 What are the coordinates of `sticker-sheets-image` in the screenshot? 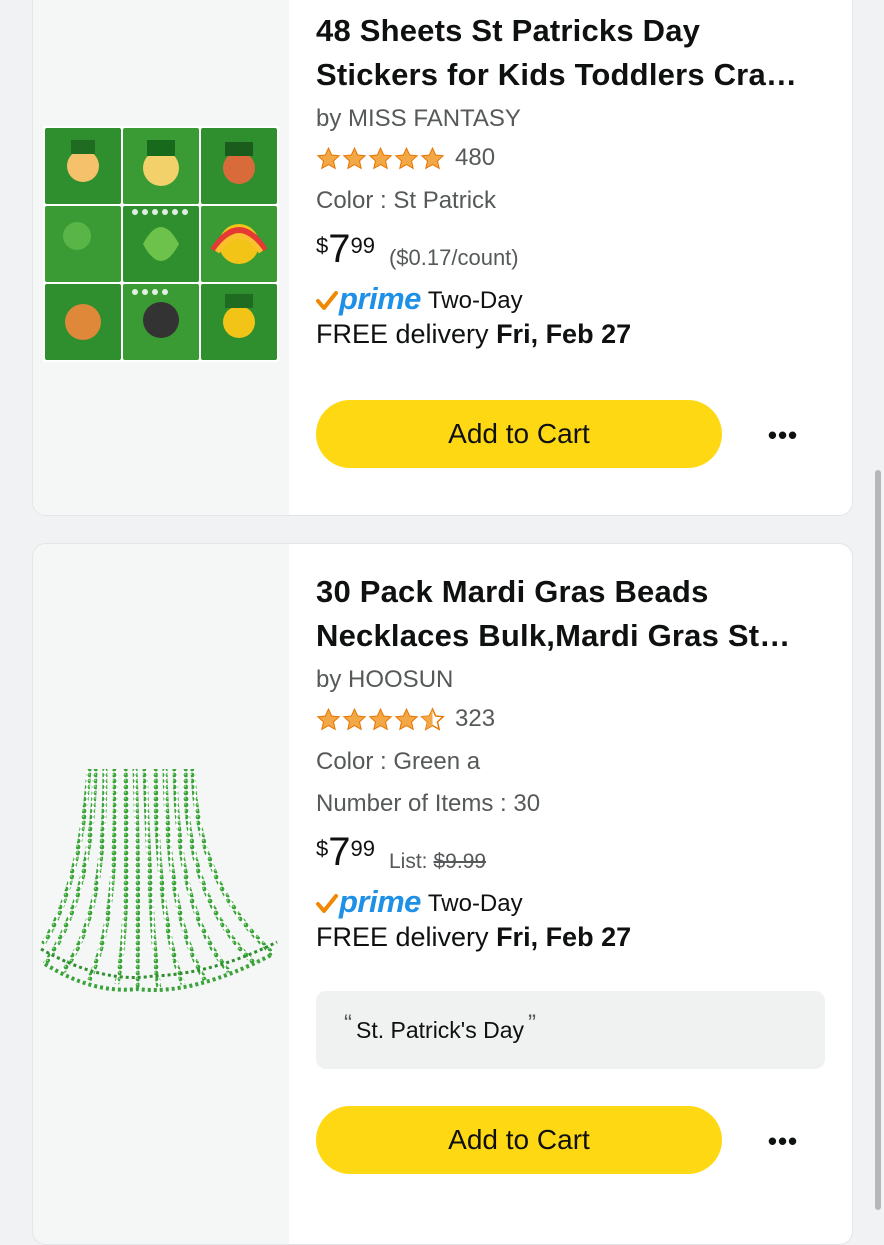 It's located at (161, 244).